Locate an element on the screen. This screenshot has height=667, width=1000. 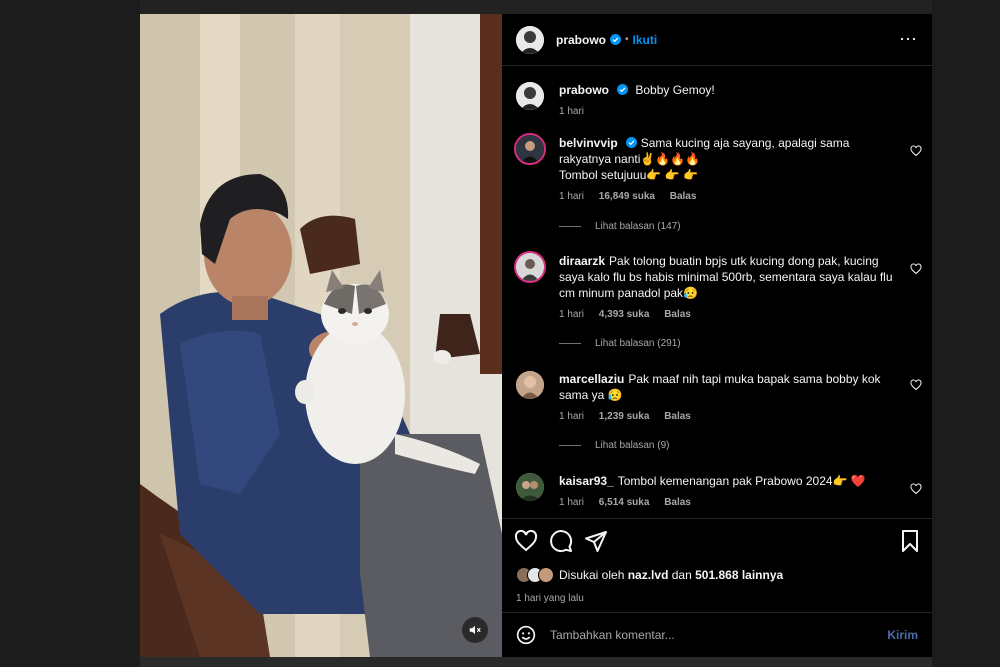
comment-text: Tombol kemenangan pak Prabowo 2024👉 ❤️ is located at coordinates (741, 481).